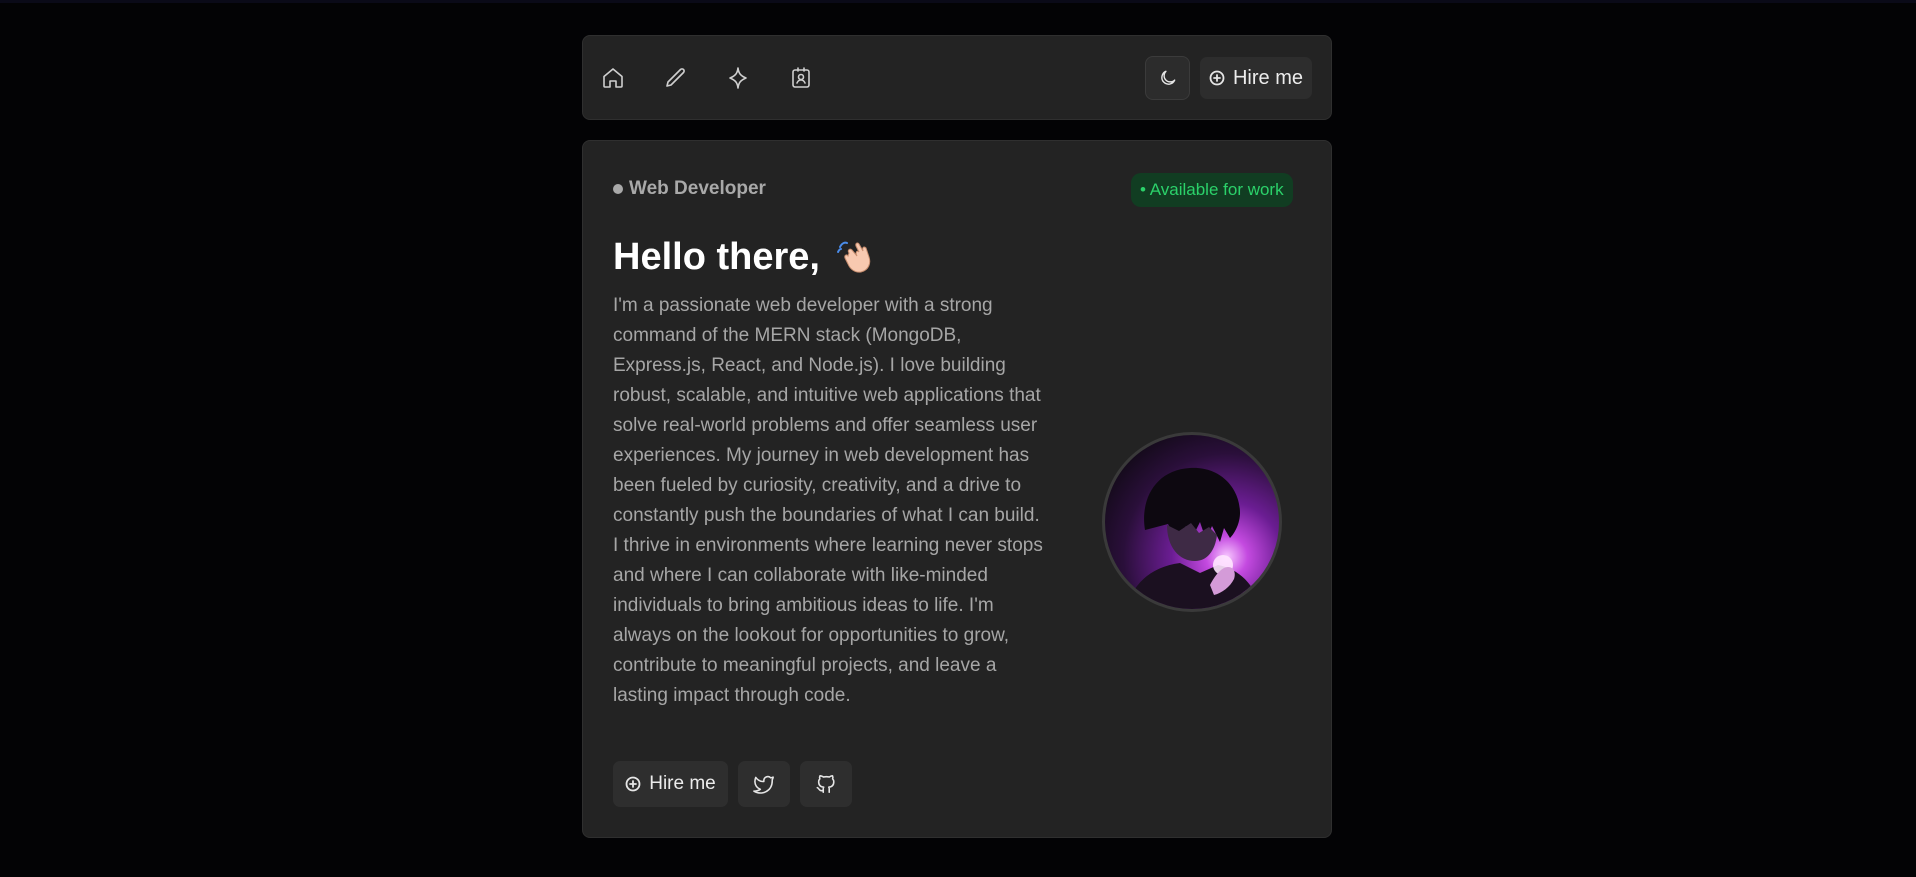  I want to click on pencil-icon, so click(676, 78).